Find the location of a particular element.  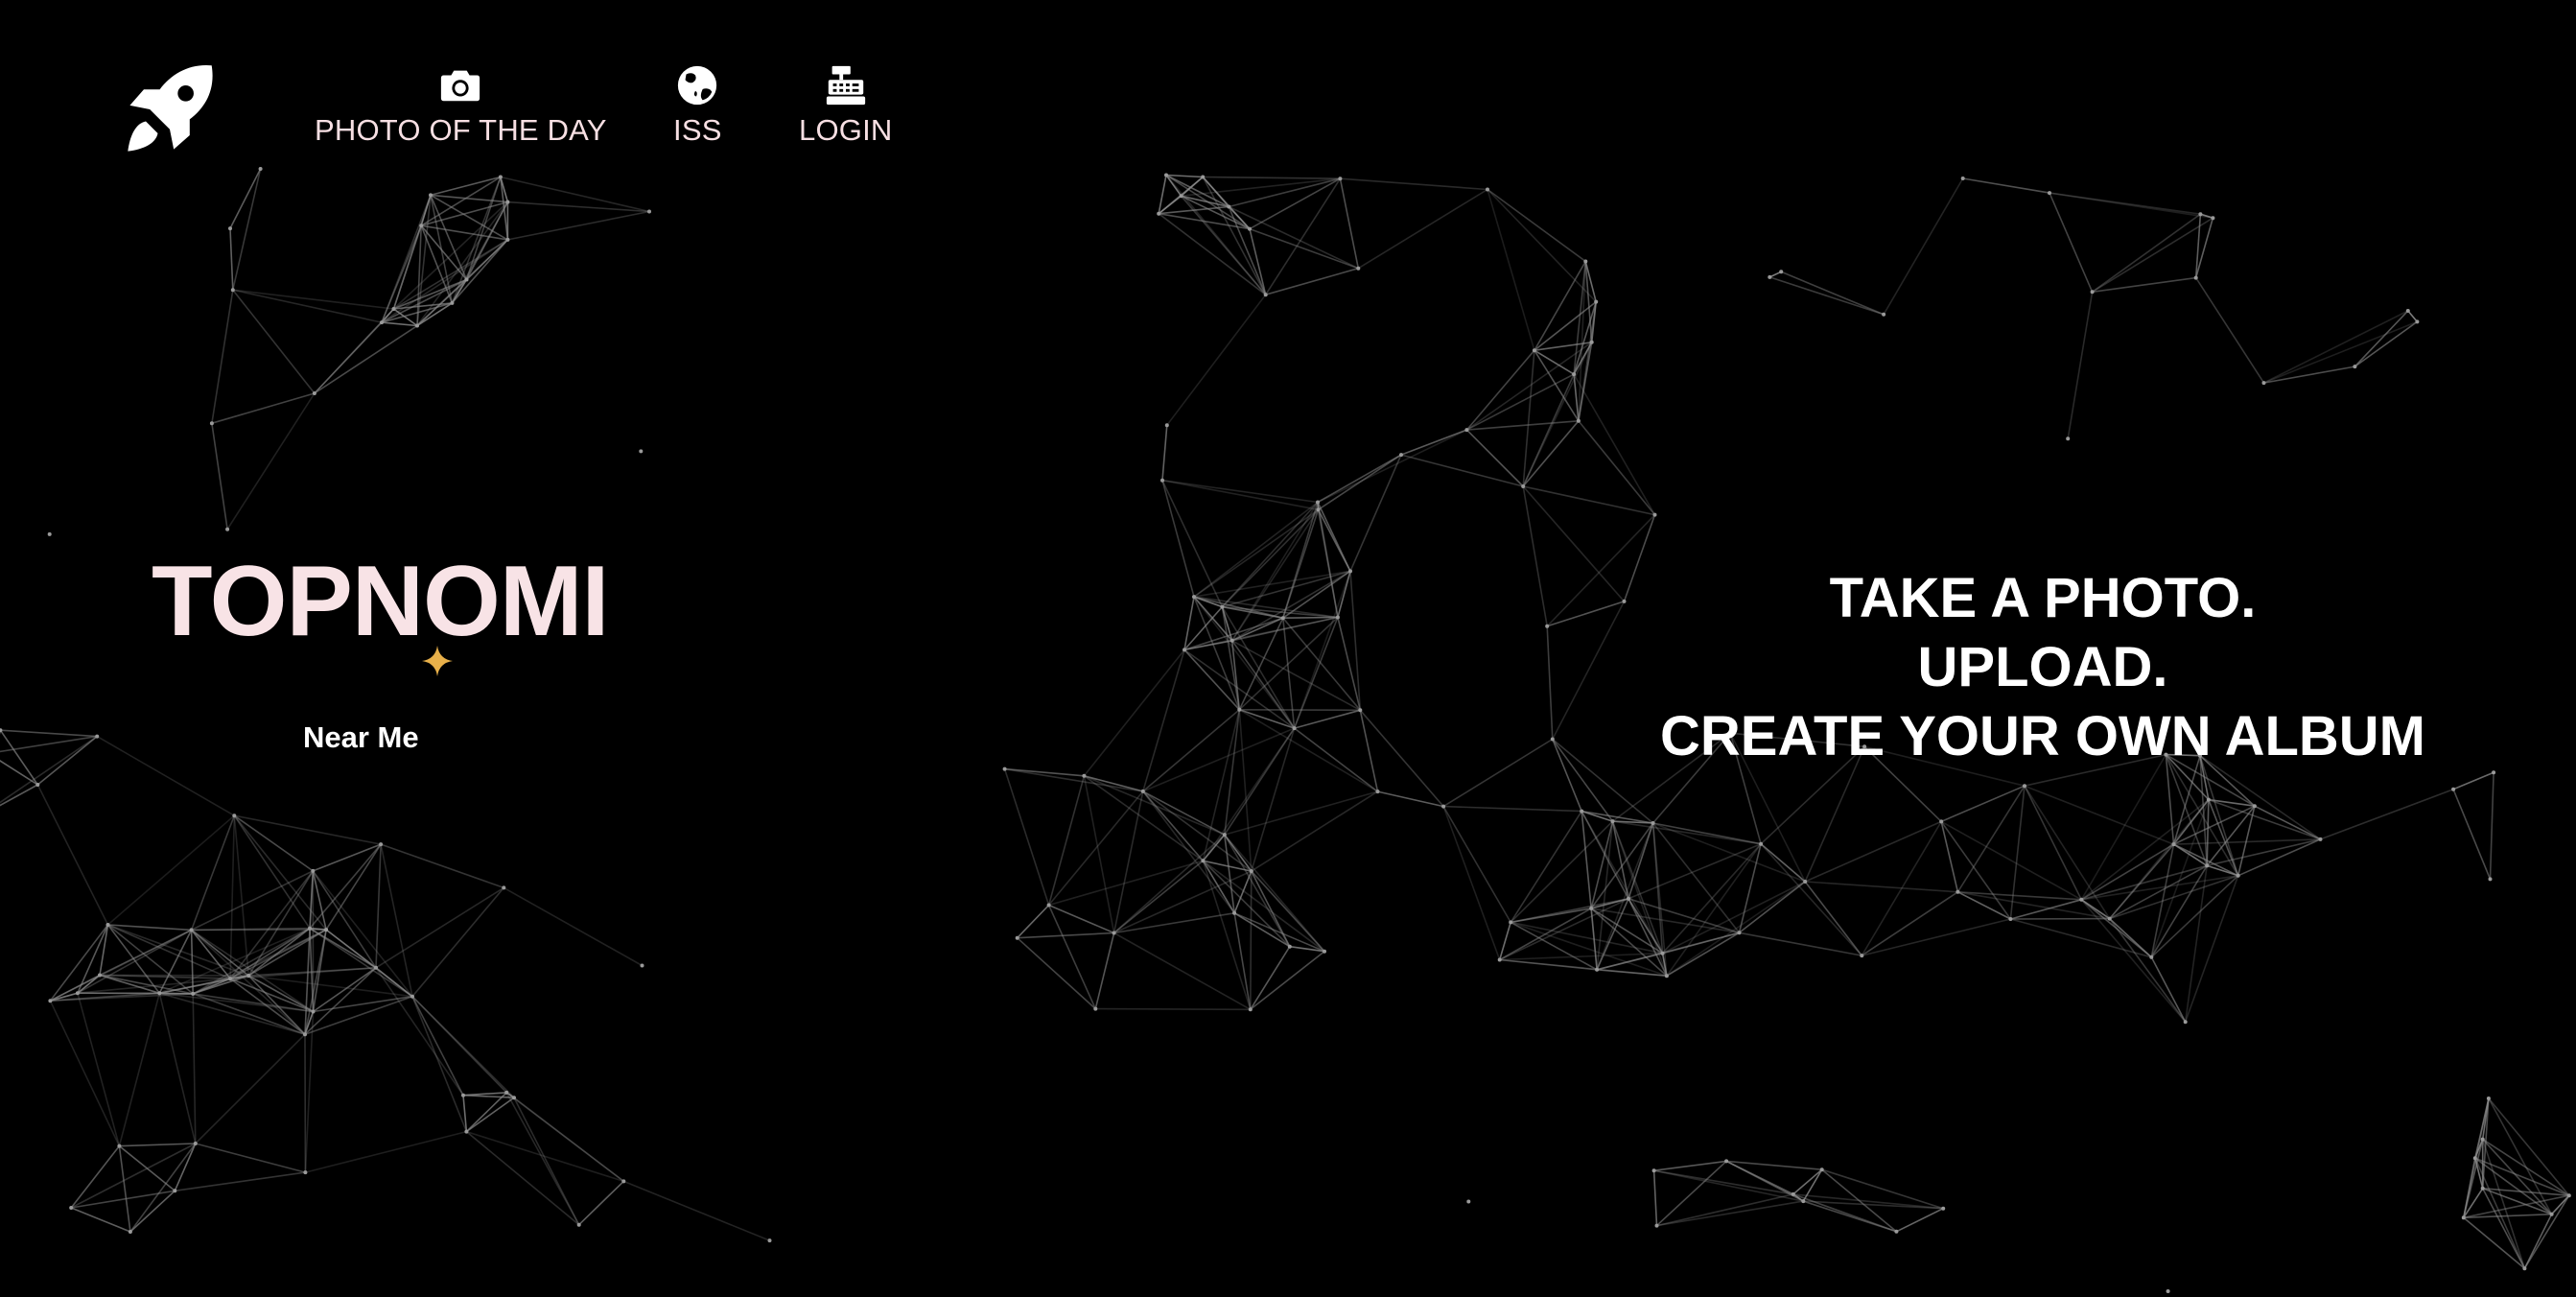

nav-iss: ISS is located at coordinates (697, 106).